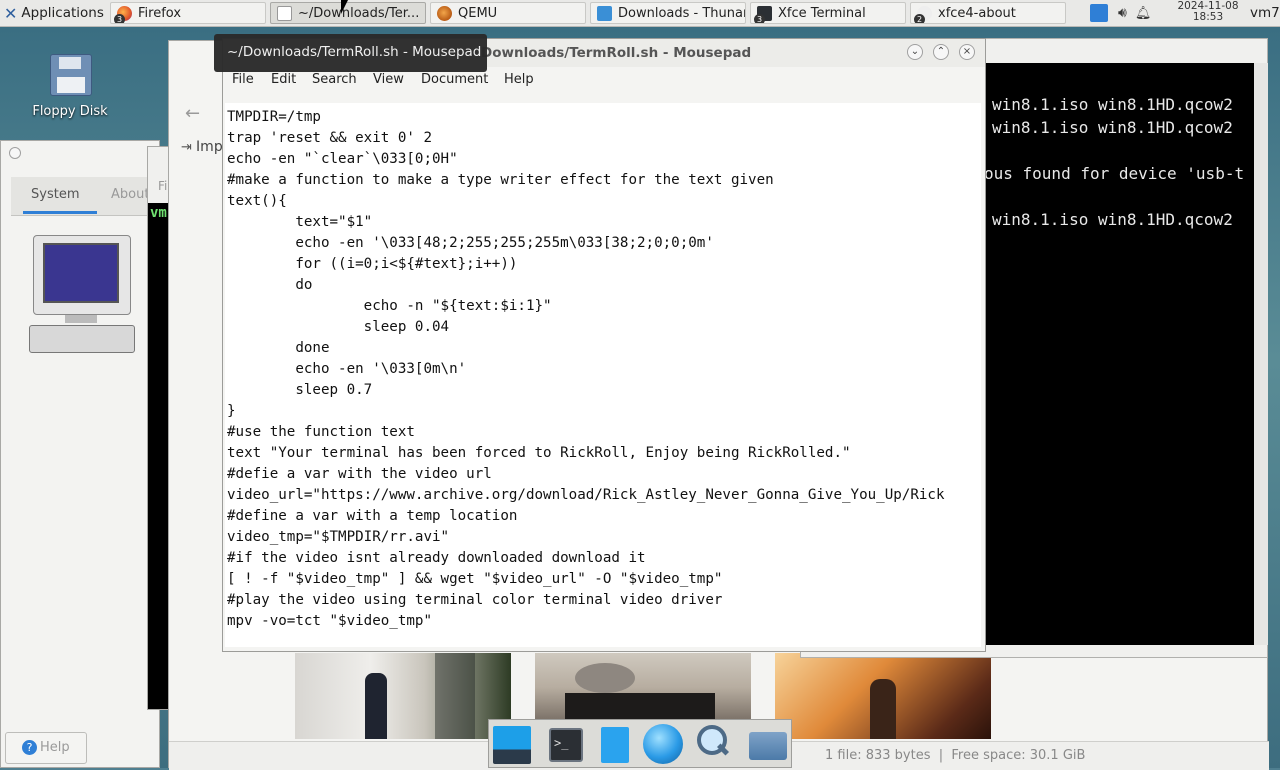 This screenshot has width=1280, height=770. I want to click on thunar-icon, so click(604, 13).